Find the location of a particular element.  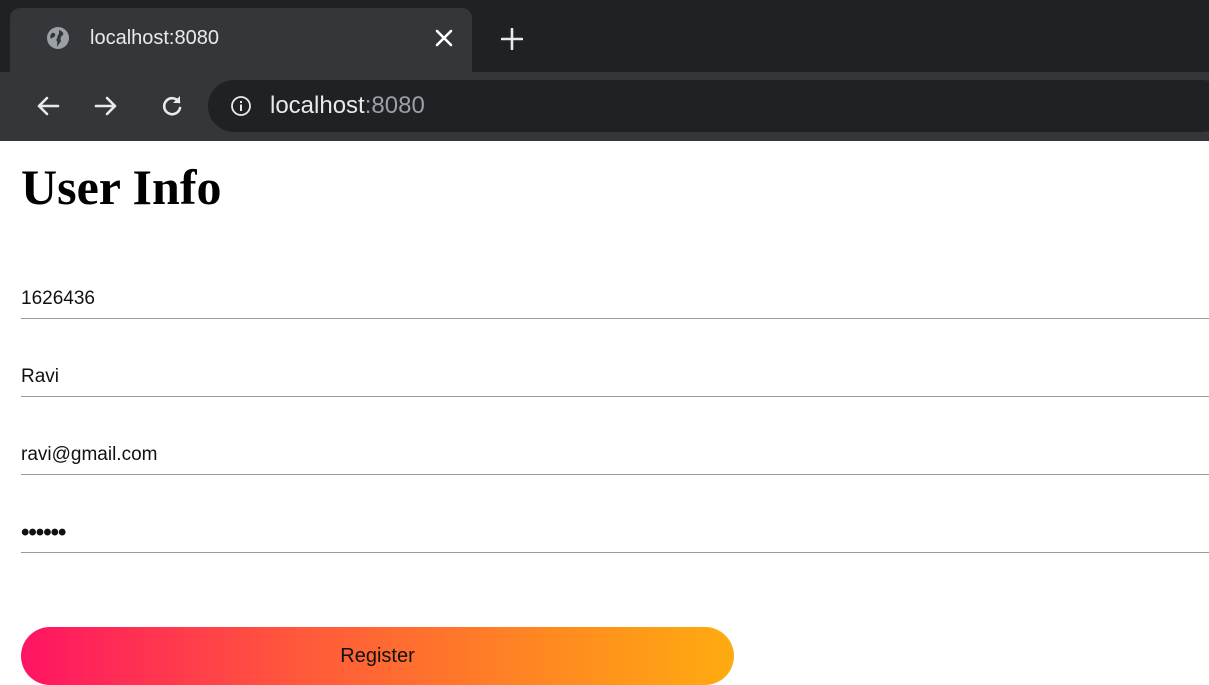

new-tab-plus-icon is located at coordinates (512, 39).